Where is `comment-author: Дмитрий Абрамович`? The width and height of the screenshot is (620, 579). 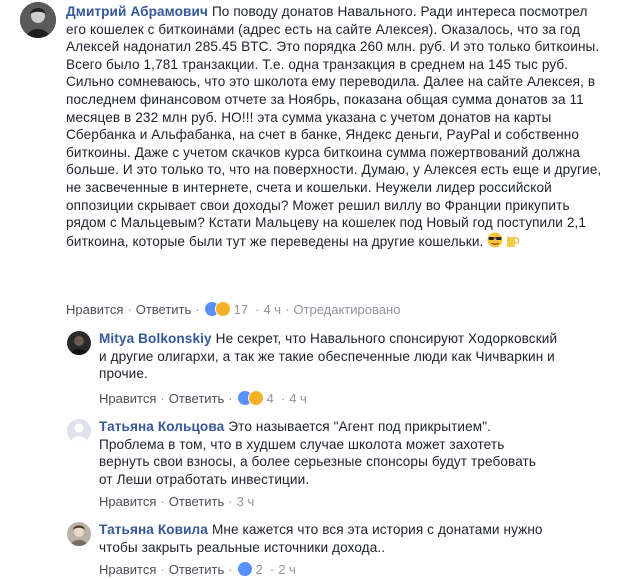
comment-author: Дмитрий Абрамович is located at coordinates (137, 11).